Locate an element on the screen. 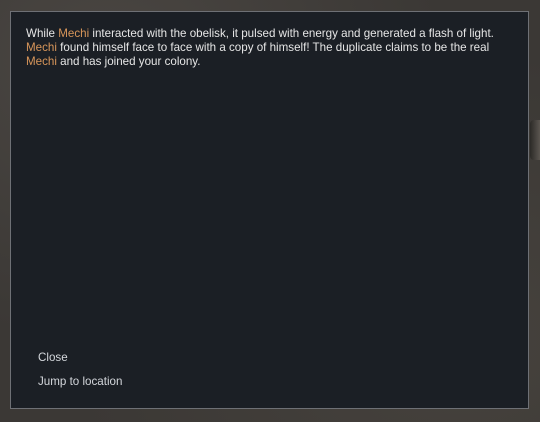  message-text: and has joined your colony. is located at coordinates (128, 61).